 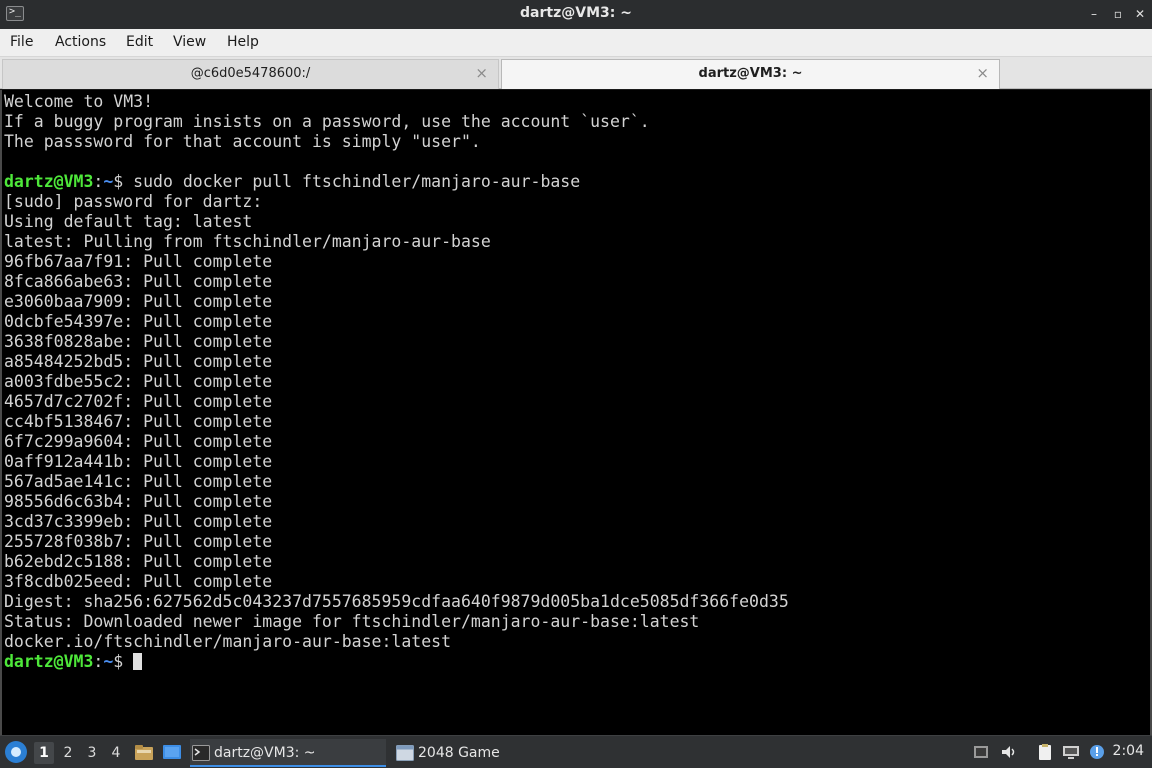 I want to click on output-line: a003fdbe55c2: Pull complete, so click(x=396, y=382).